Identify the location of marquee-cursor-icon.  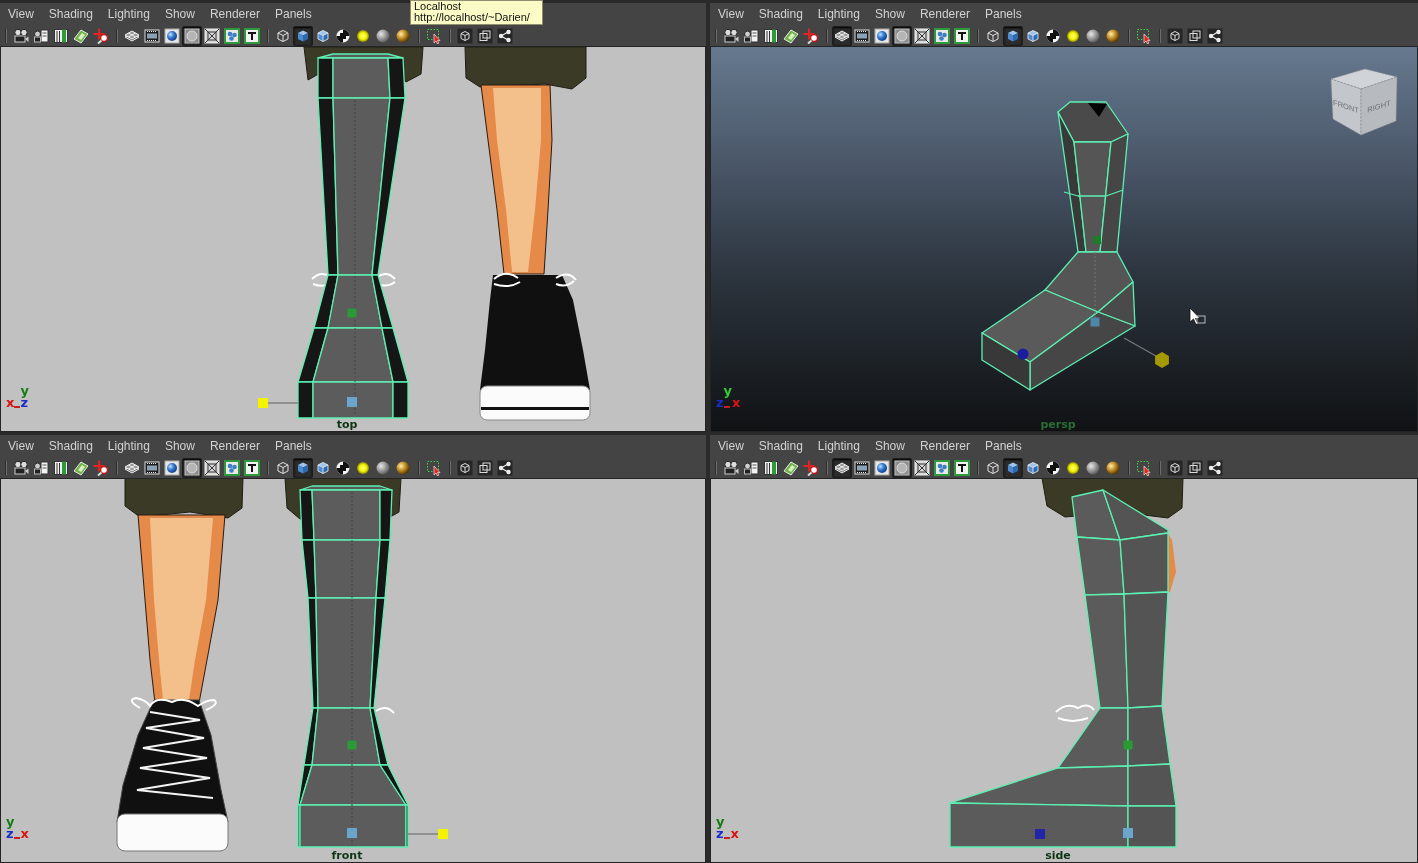
(1144, 467).